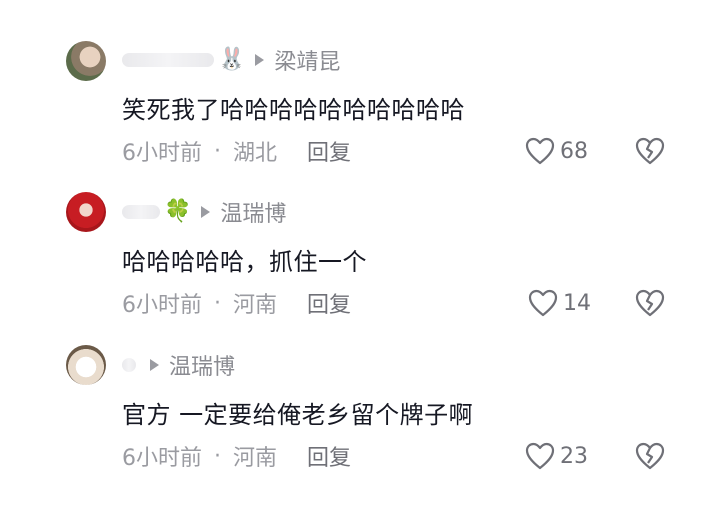  Describe the element at coordinates (556, 456) in the screenshot. I see `like-button: 23` at that location.